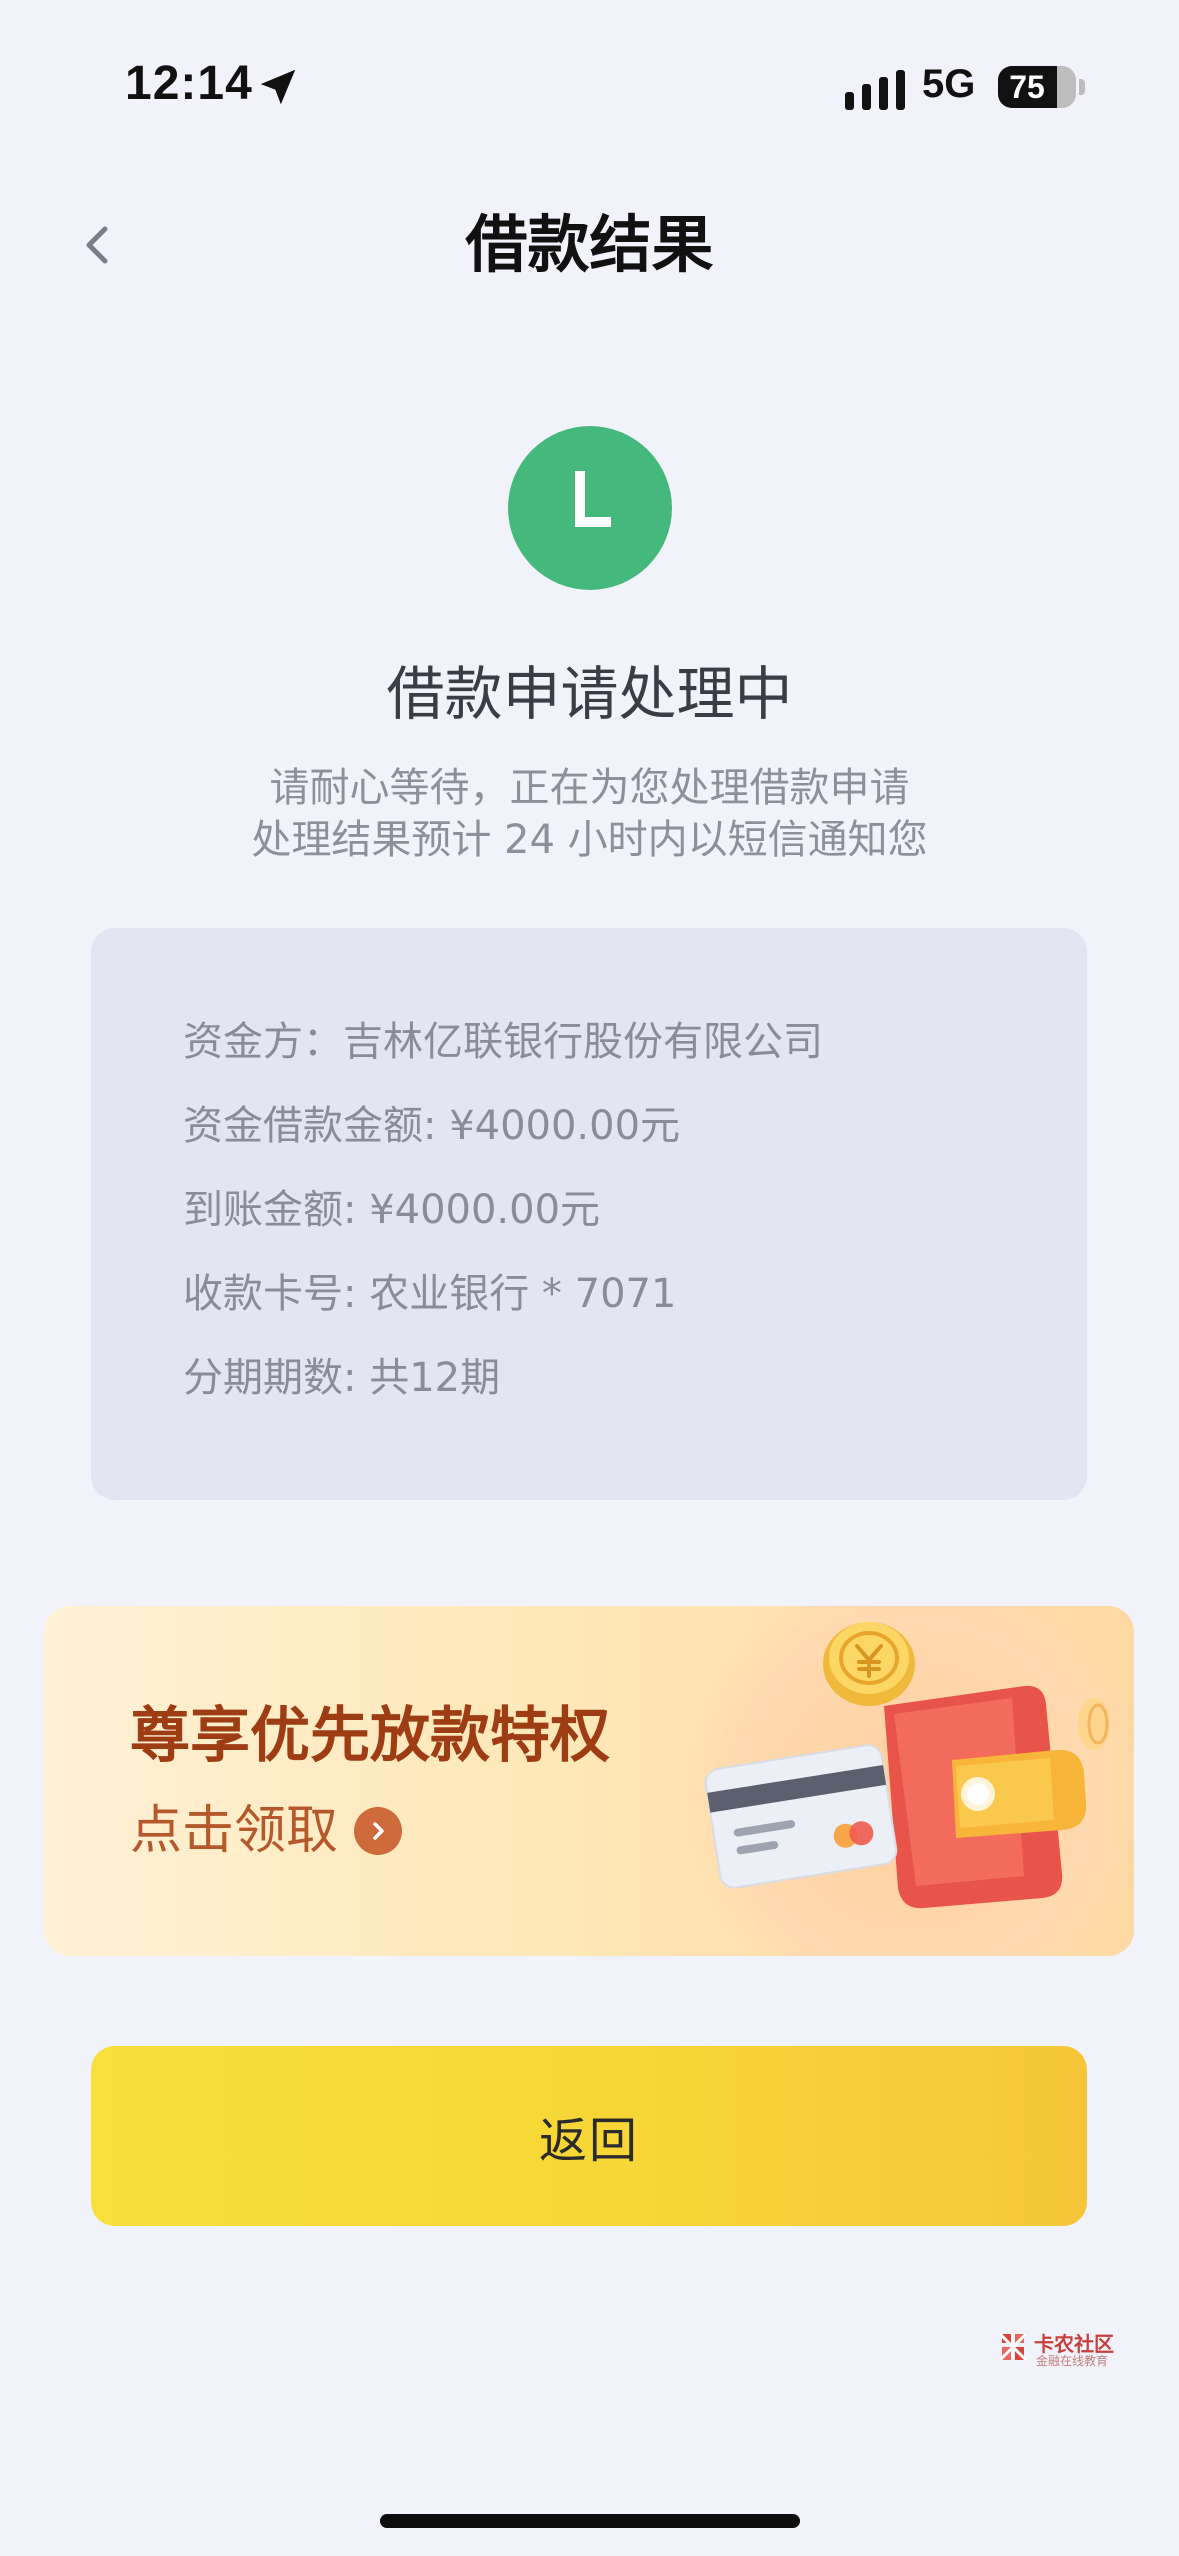 The height and width of the screenshot is (2556, 1179). Describe the element at coordinates (589, 840) in the screenshot. I see `status-description-line-2: 处理结果预计 24 小时内以短信通知您` at that location.